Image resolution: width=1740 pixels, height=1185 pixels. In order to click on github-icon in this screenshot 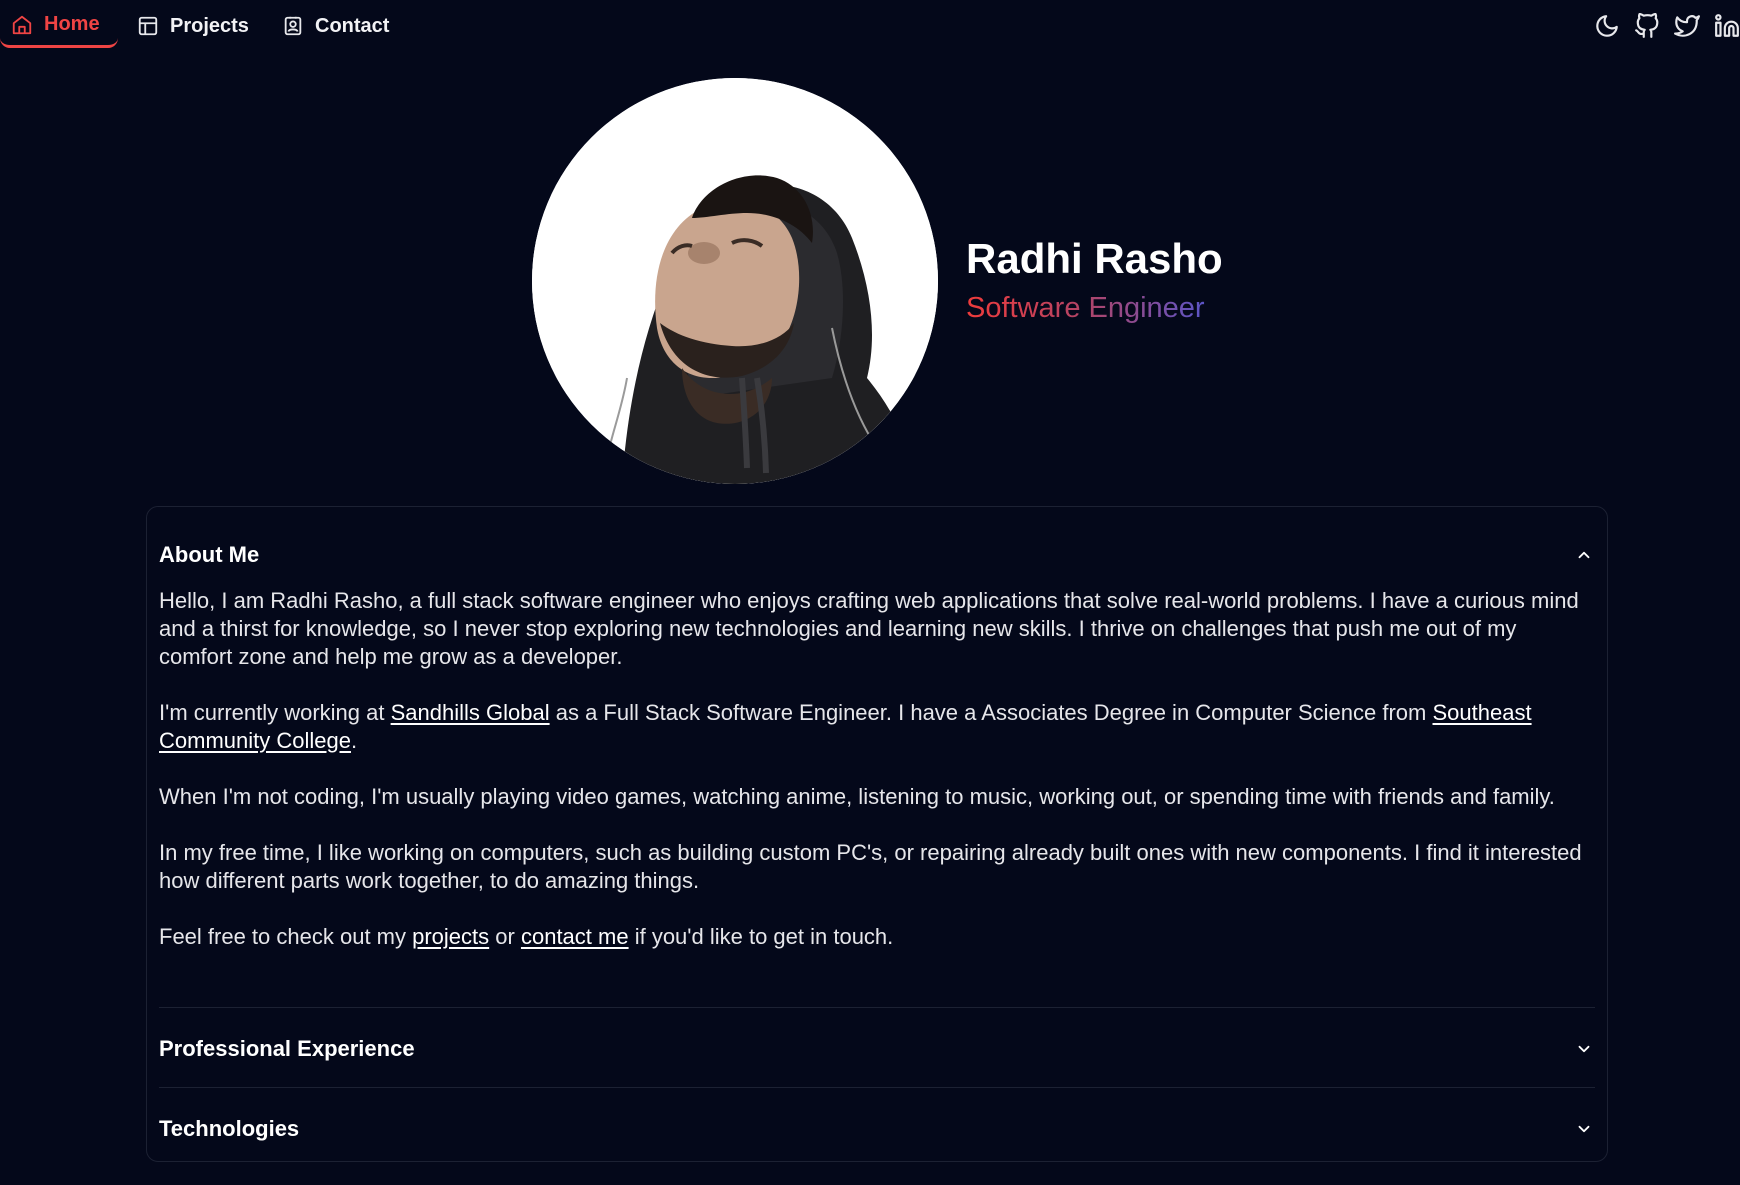, I will do `click(1647, 26)`.